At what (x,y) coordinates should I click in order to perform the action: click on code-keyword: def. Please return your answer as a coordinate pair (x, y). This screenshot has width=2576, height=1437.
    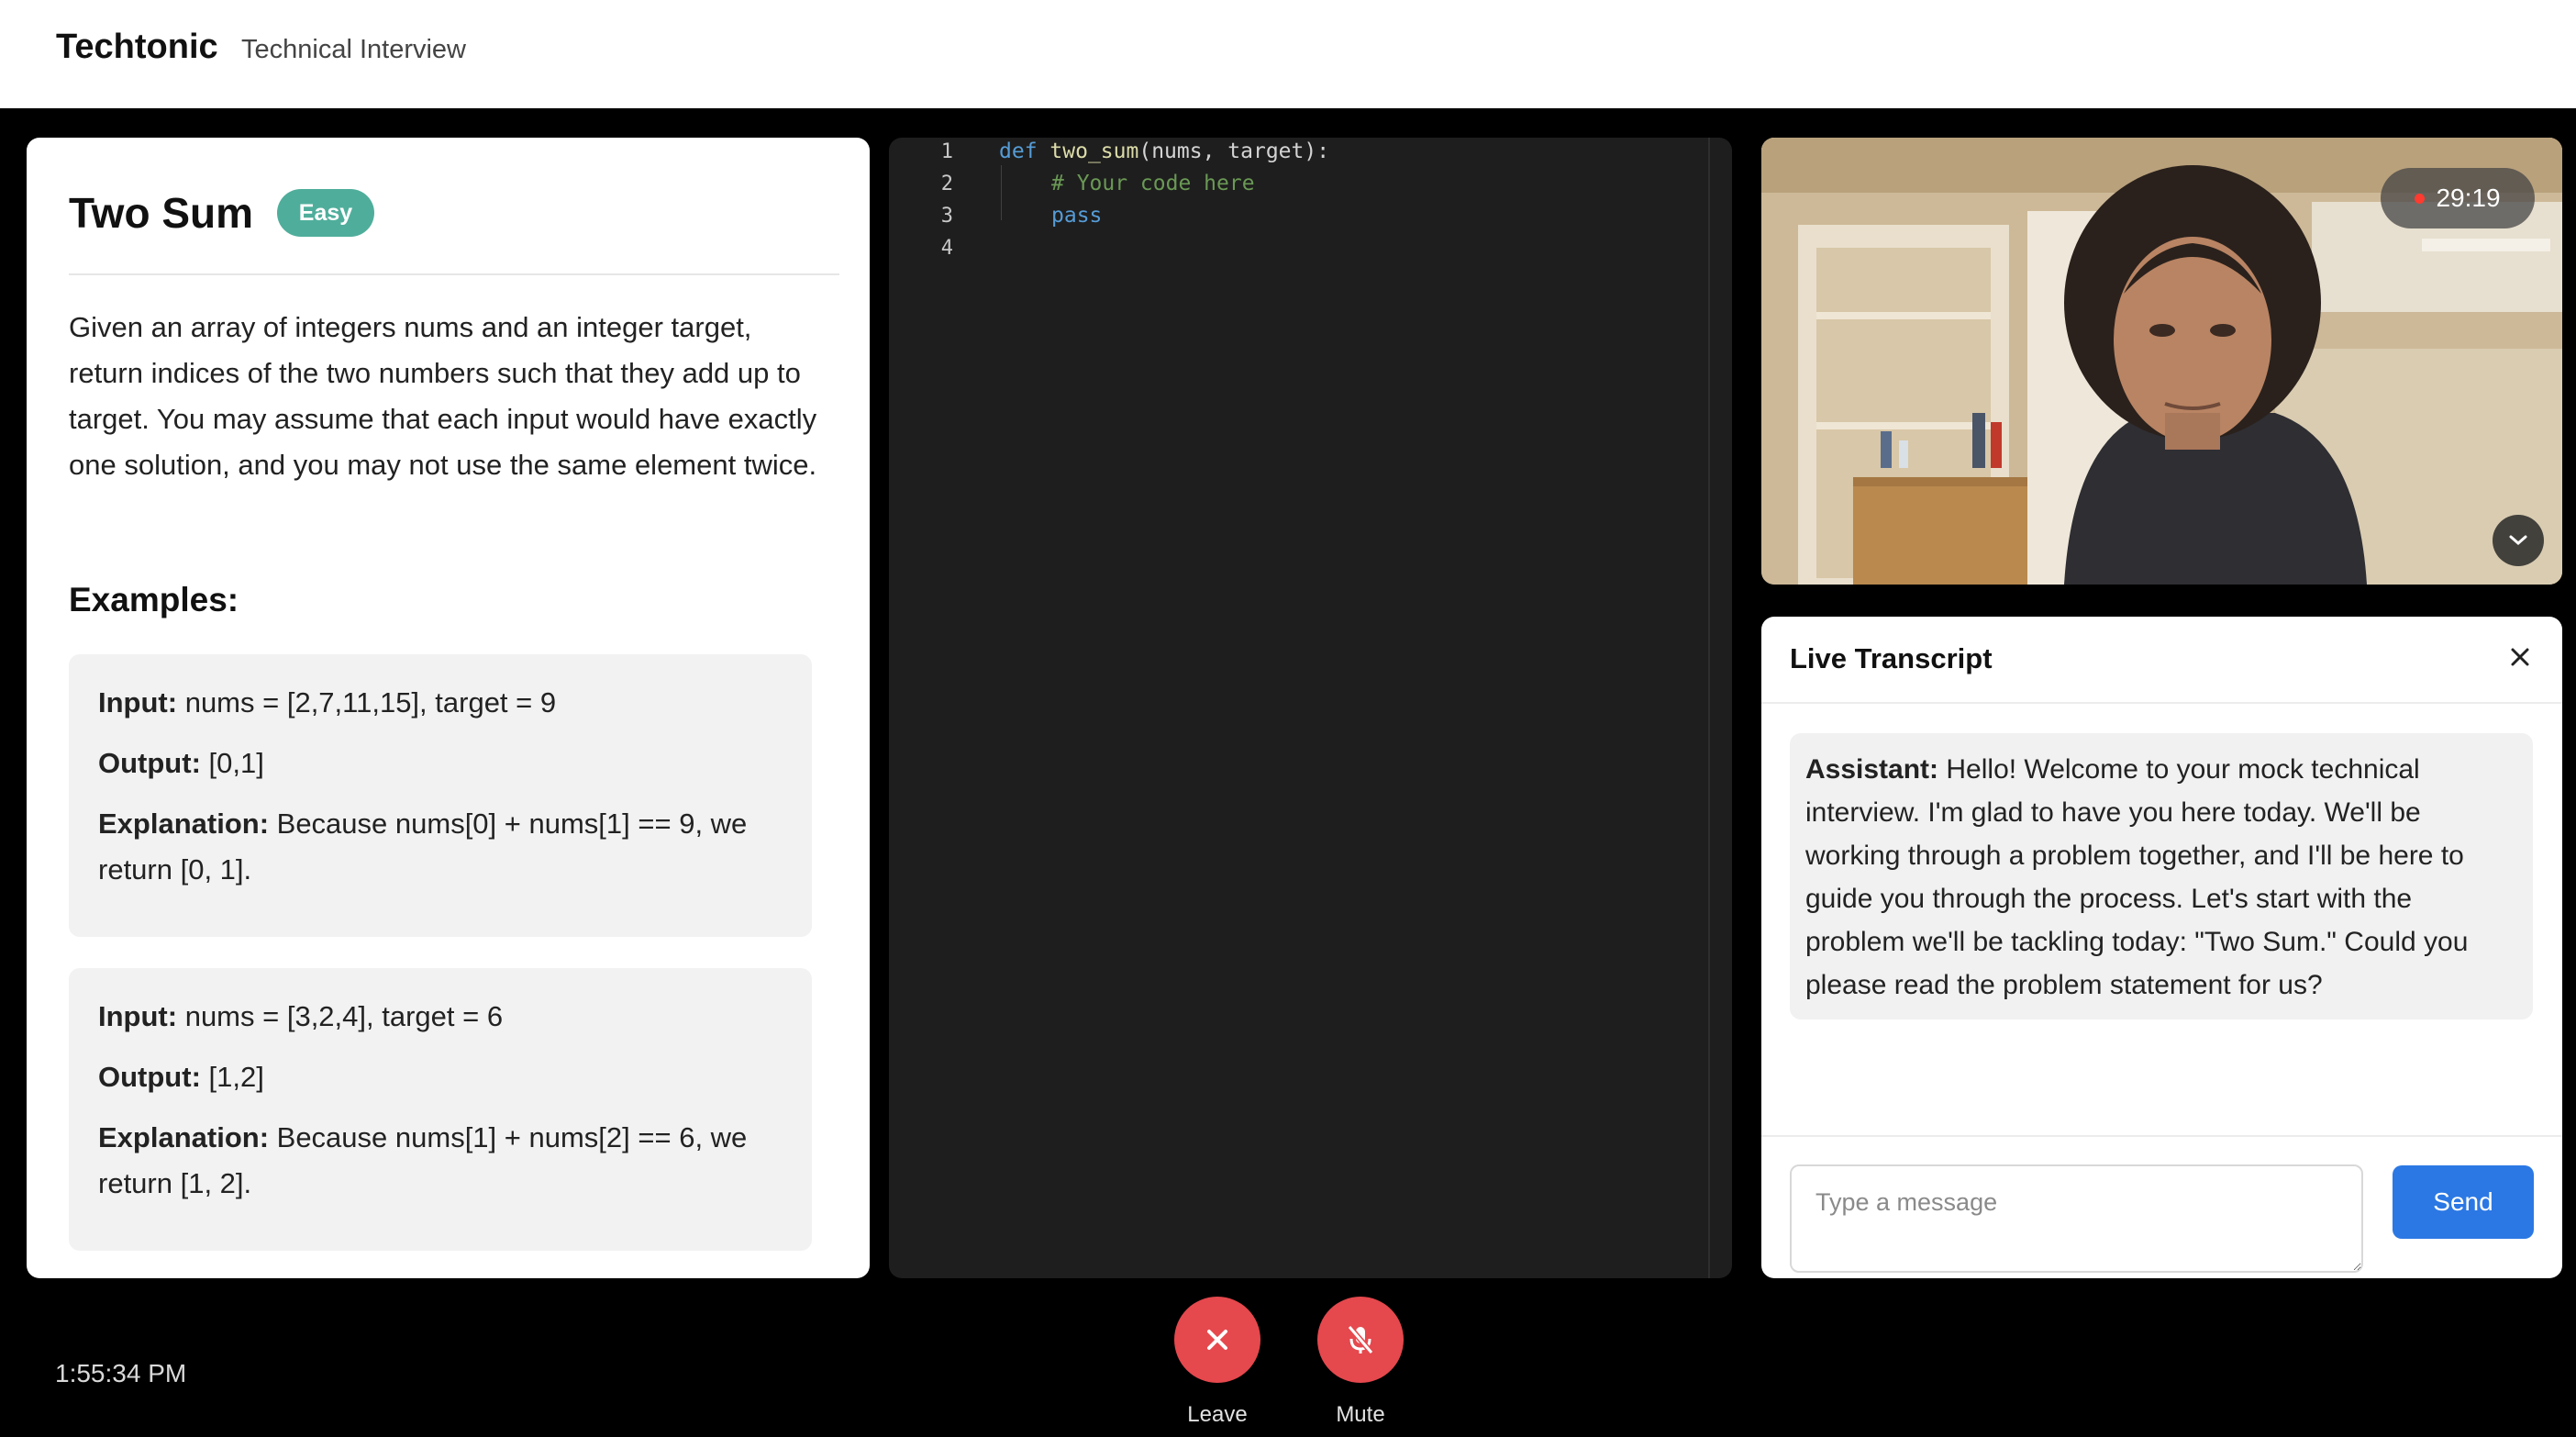
    Looking at the image, I should click on (1018, 151).